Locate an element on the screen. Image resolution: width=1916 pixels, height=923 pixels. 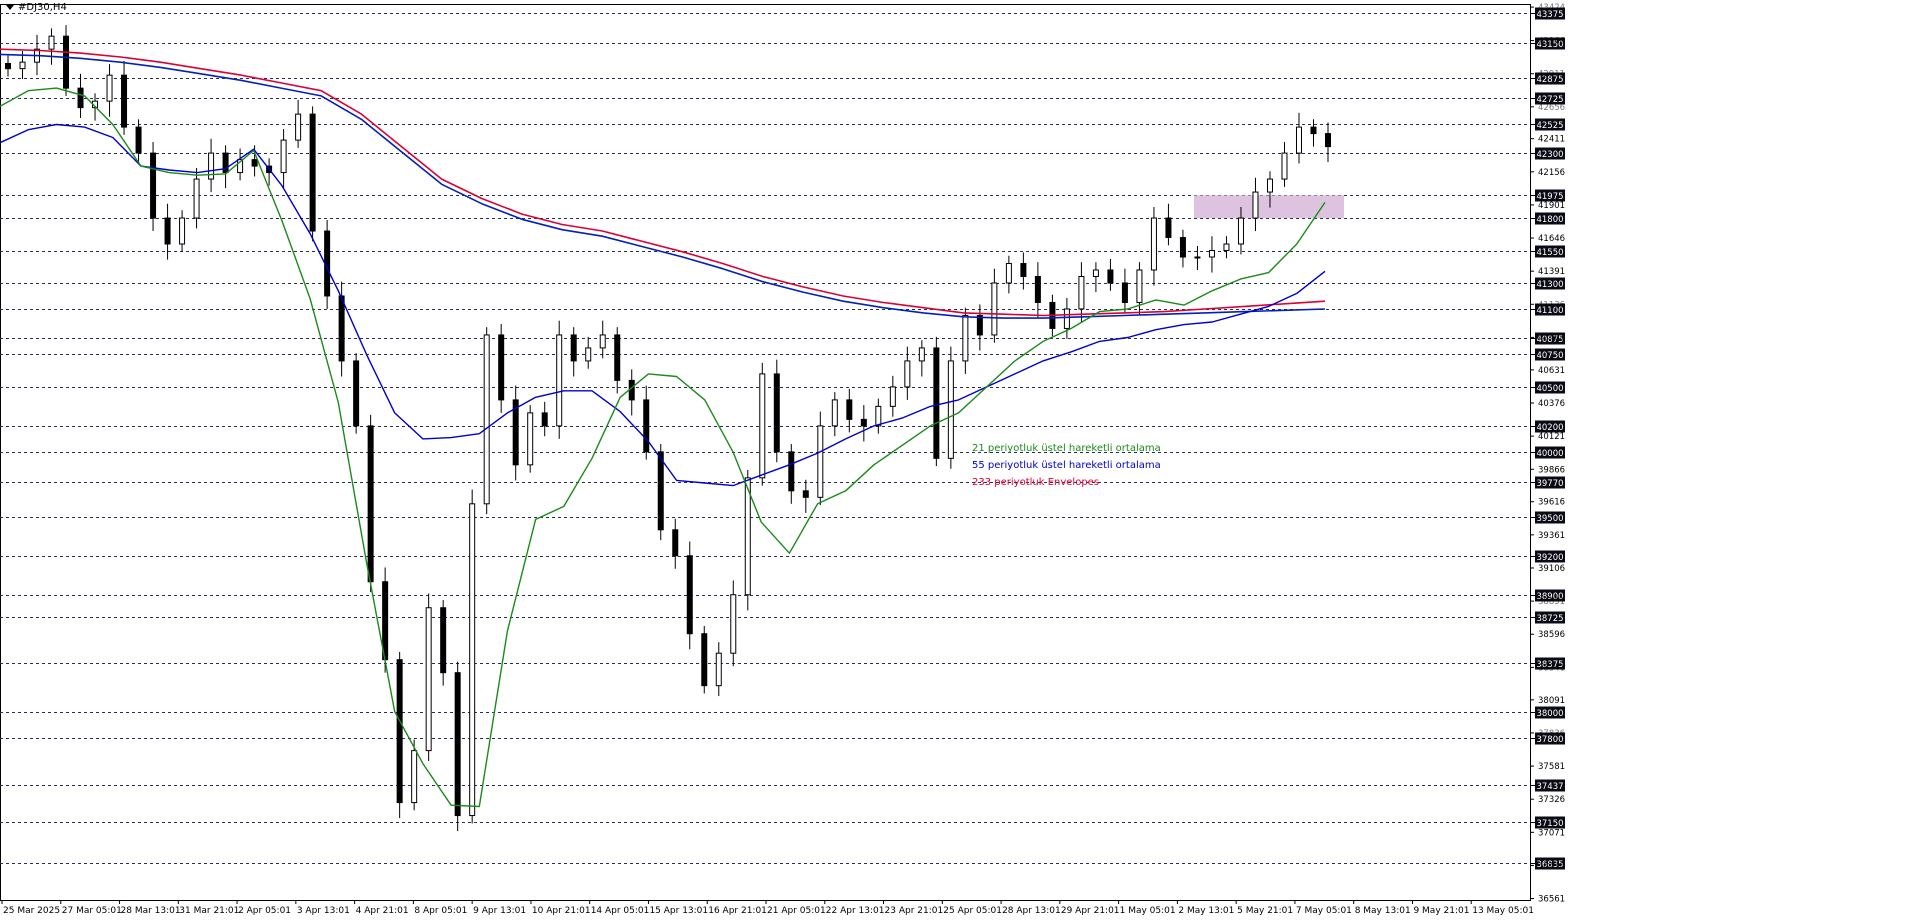
price-tick-label: 36816 is located at coordinates (1551, 866).